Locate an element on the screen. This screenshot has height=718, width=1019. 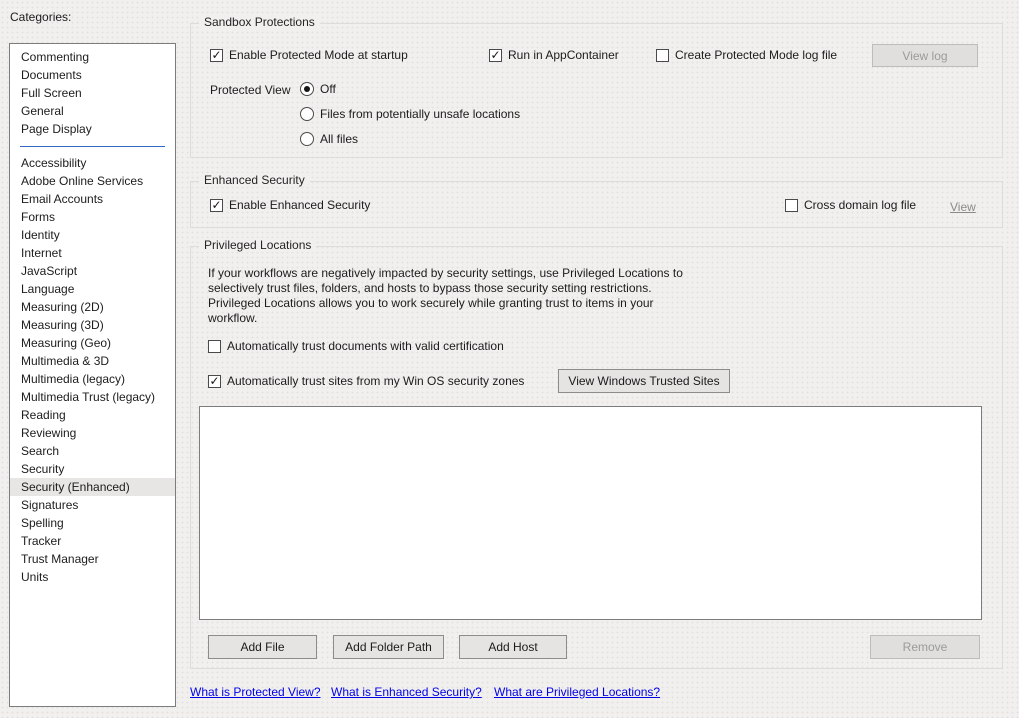
view-log-button: View log is located at coordinates (925, 55).